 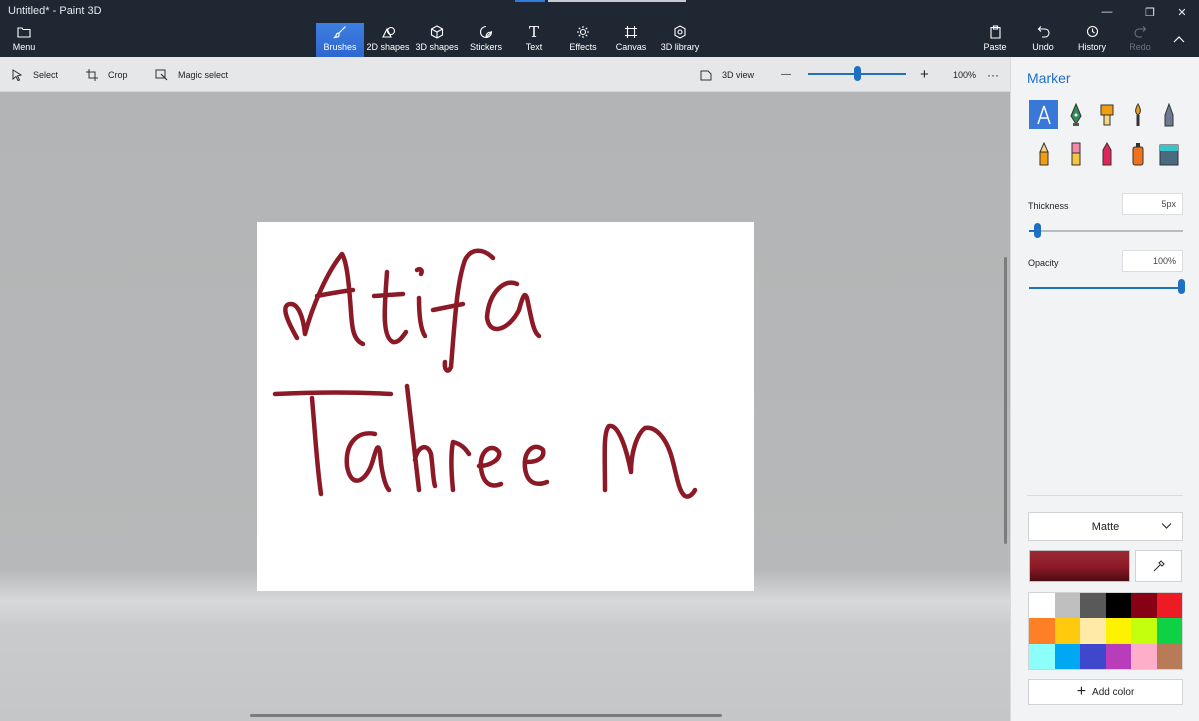 What do you see at coordinates (727, 74) in the screenshot?
I see `3d-view-button: 3D view` at bounding box center [727, 74].